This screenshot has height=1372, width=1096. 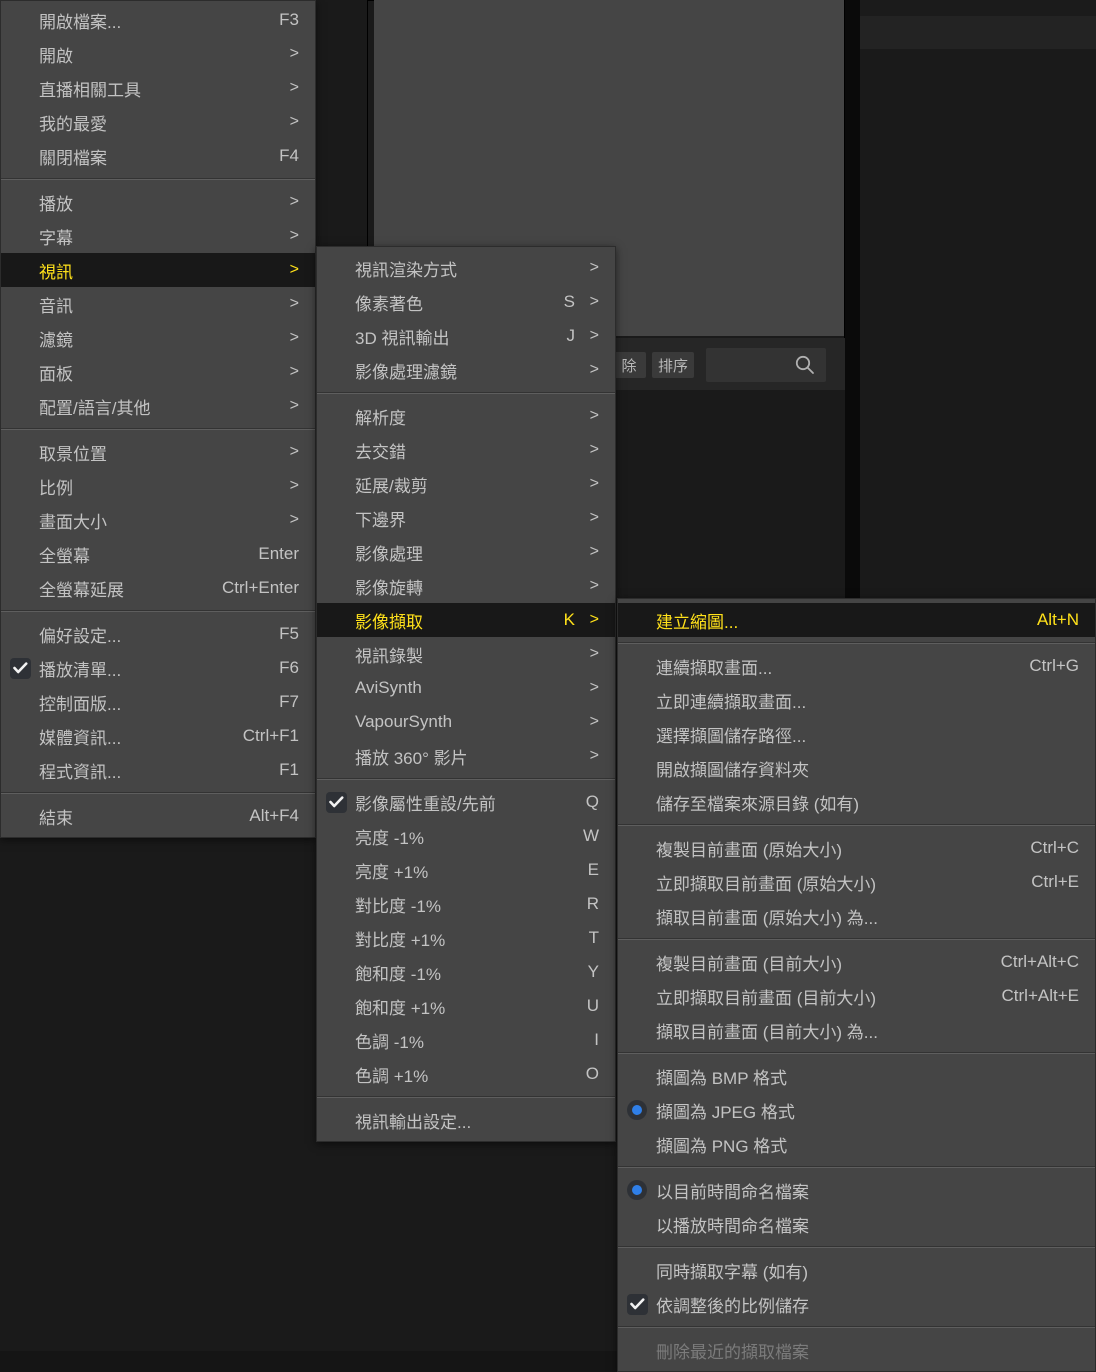 I want to click on menu-item-label: 延展/裁剪, so click(x=391, y=486).